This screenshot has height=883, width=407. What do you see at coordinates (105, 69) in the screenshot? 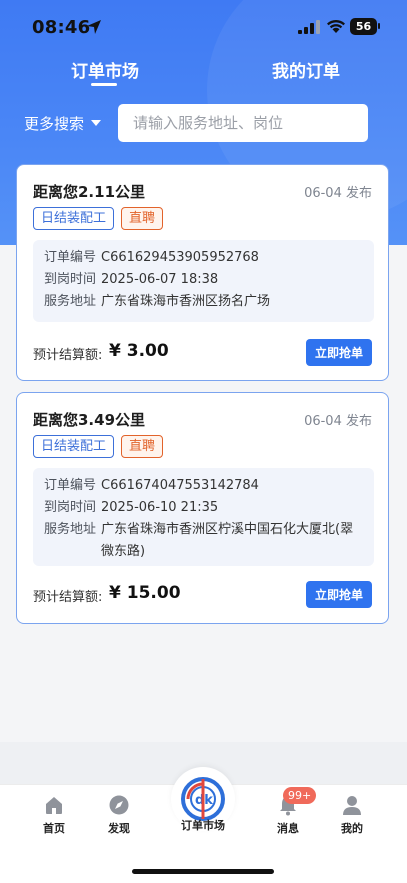
I see `tab-order-market: 订单市场` at bounding box center [105, 69].